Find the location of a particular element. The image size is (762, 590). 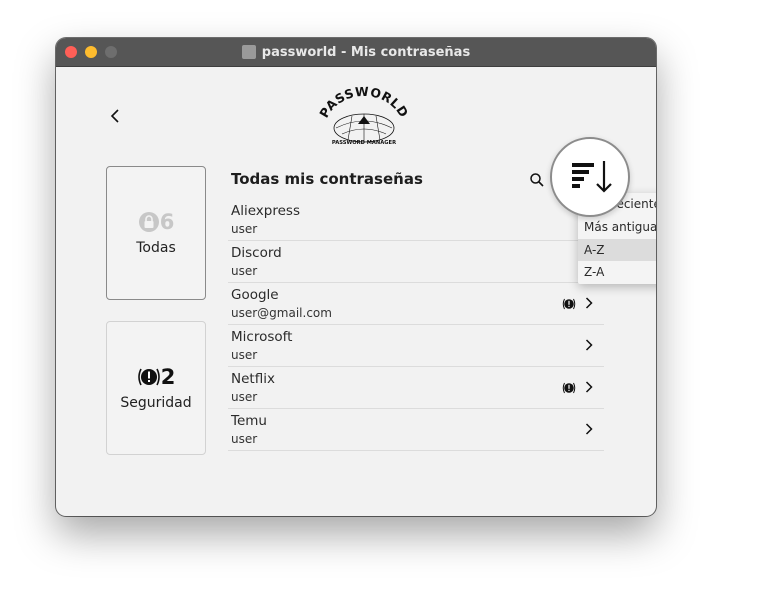

seguridad-label: Seguridad is located at coordinates (156, 403).